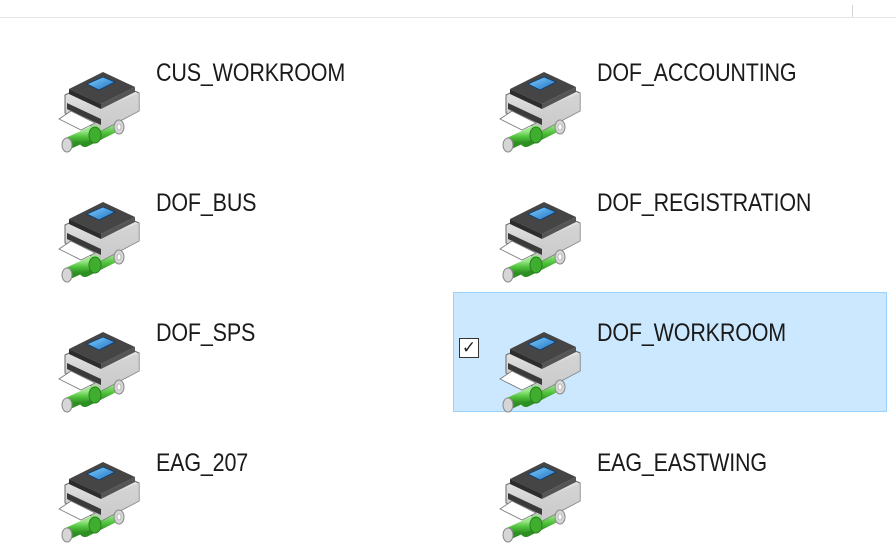 The width and height of the screenshot is (896, 545). What do you see at coordinates (697, 73) in the screenshot?
I see `printer-name: DOF_ACCOUNTING` at bounding box center [697, 73].